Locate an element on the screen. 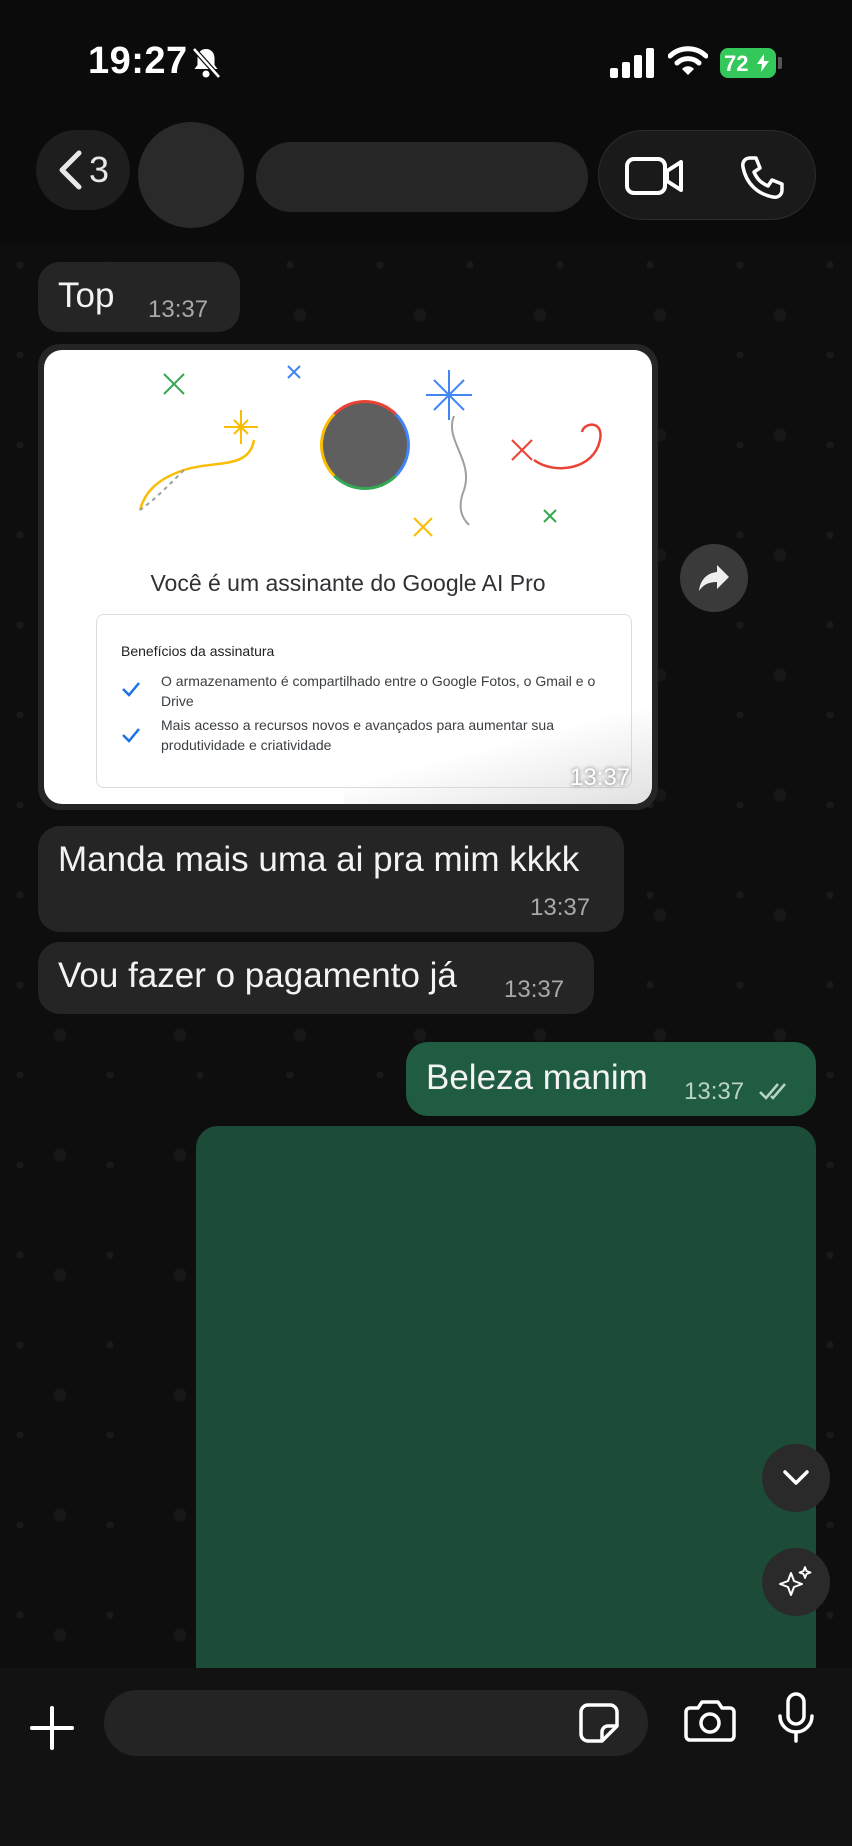 The height and width of the screenshot is (1846, 852). chevron-down-icon is located at coordinates (796, 1477).